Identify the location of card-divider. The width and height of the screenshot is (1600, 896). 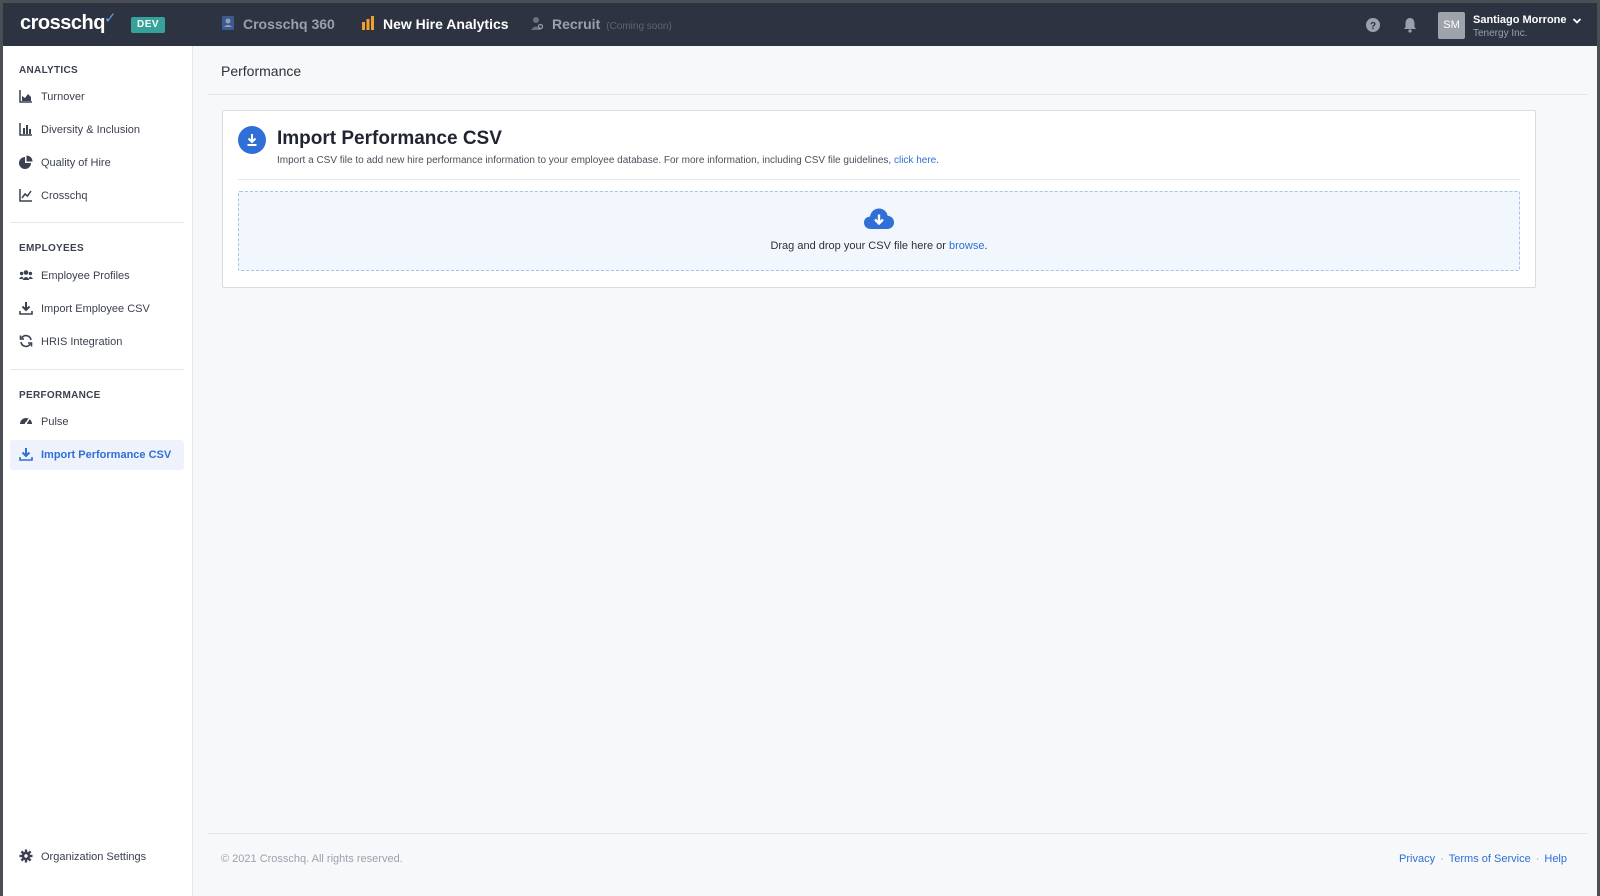
(879, 179).